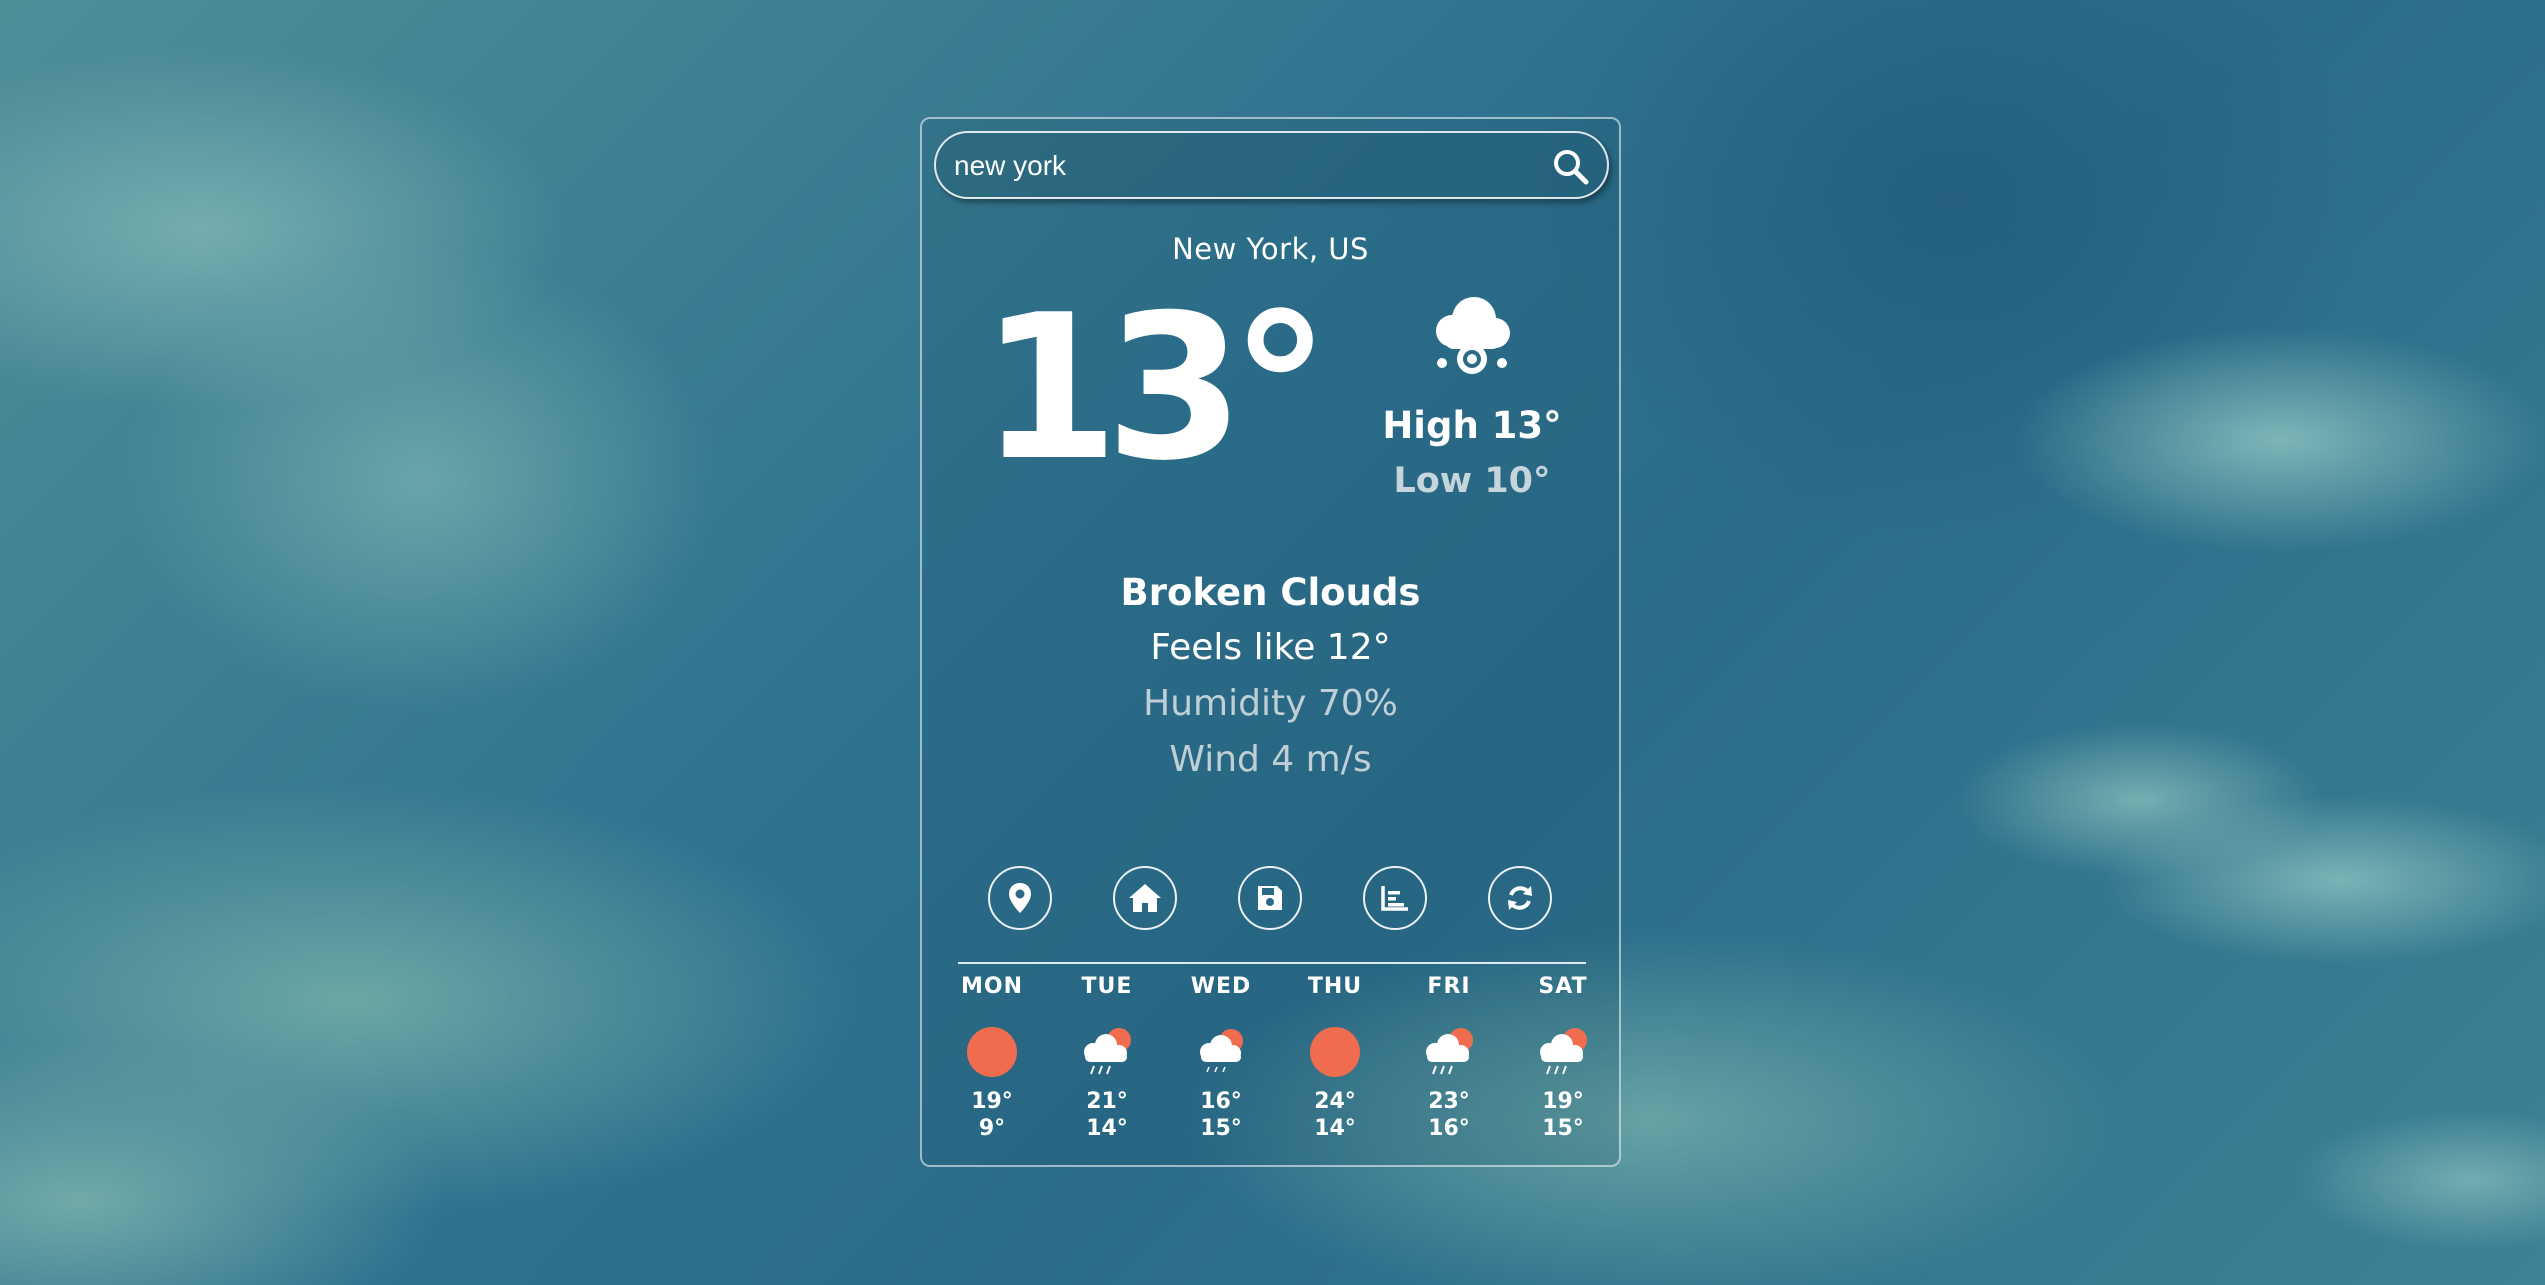  I want to click on forecast-day: FRI 23° 16°, so click(1449, 1058).